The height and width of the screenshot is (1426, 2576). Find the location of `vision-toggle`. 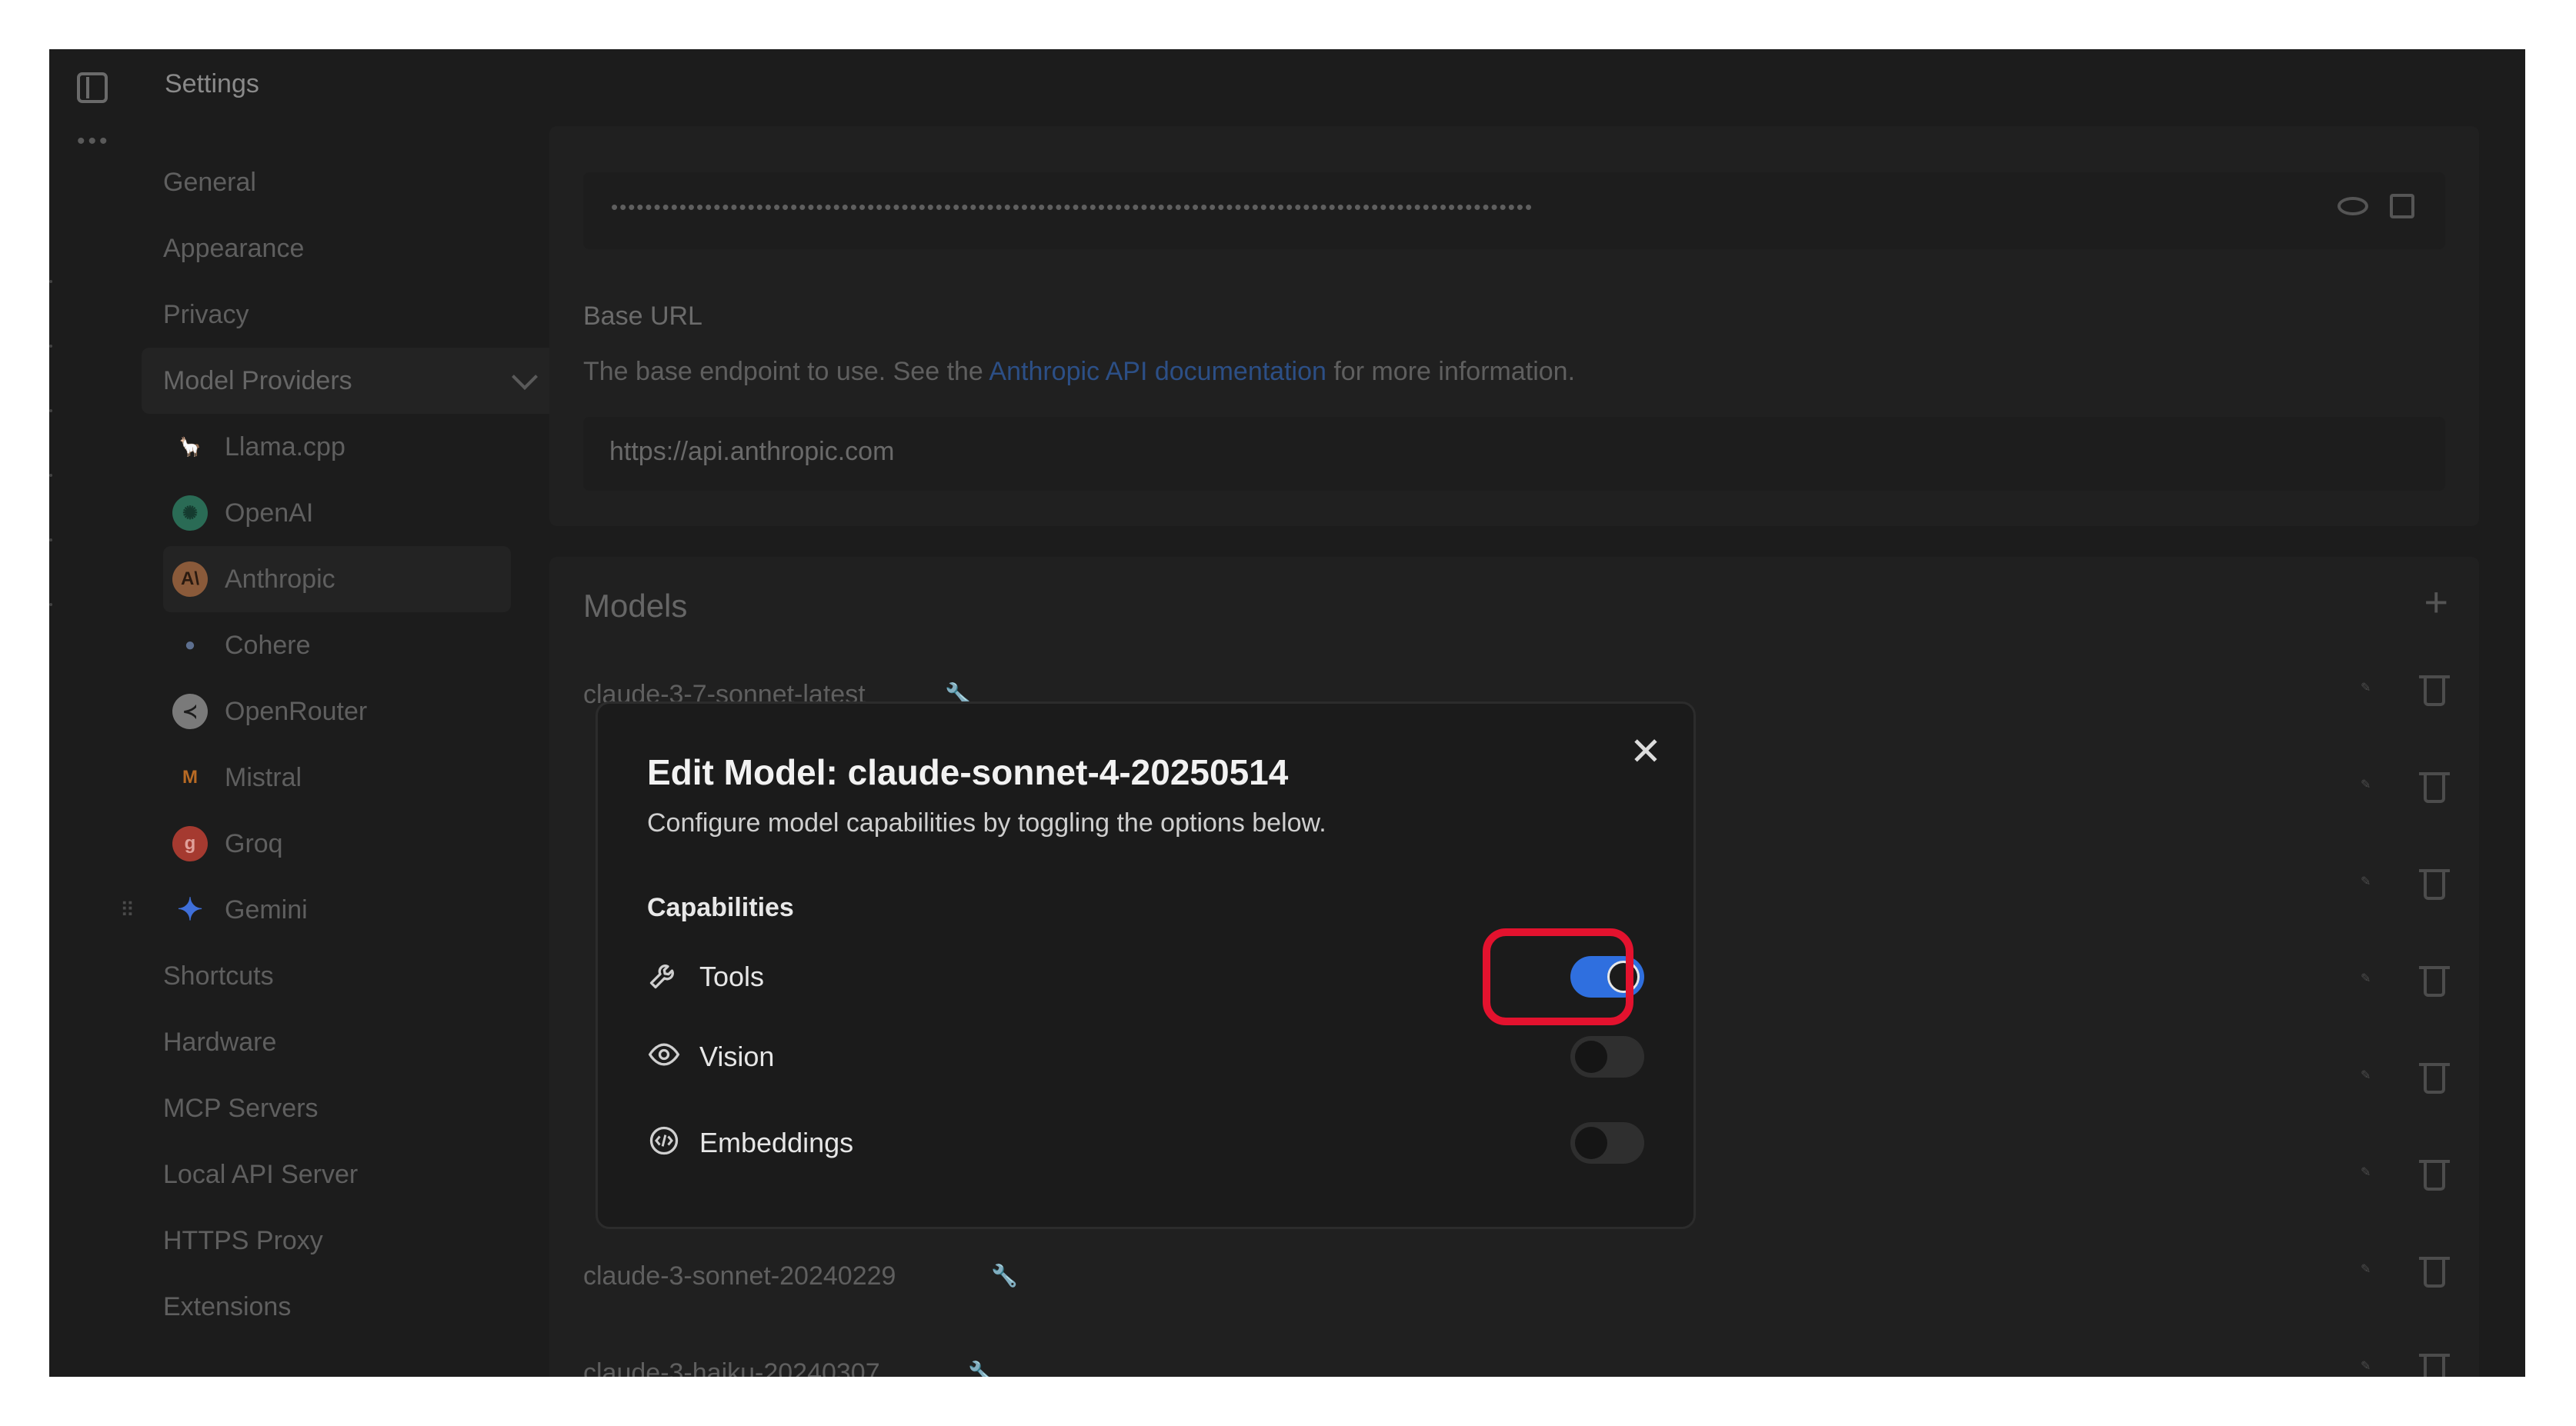

vision-toggle is located at coordinates (1607, 1057).